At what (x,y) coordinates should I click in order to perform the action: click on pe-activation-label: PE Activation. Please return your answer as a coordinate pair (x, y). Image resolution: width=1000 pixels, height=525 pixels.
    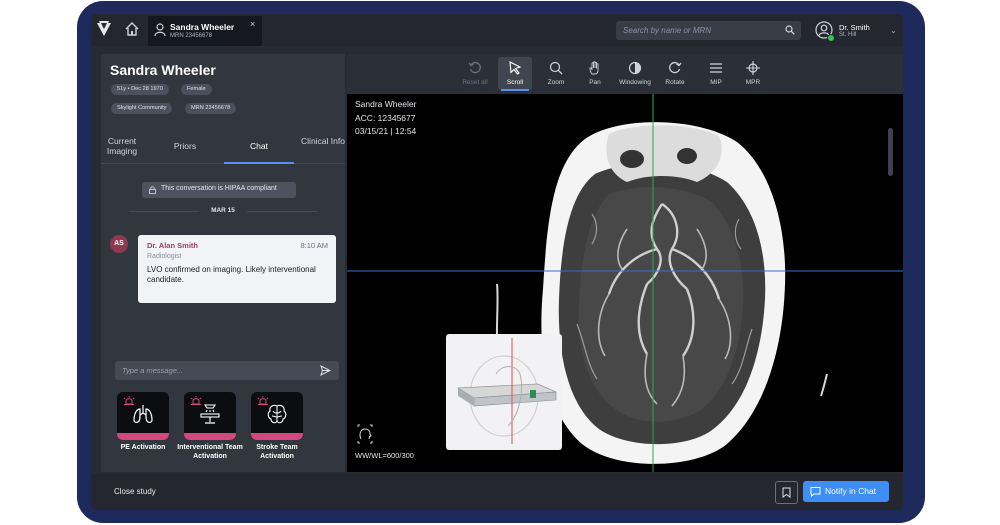
    Looking at the image, I should click on (143, 447).